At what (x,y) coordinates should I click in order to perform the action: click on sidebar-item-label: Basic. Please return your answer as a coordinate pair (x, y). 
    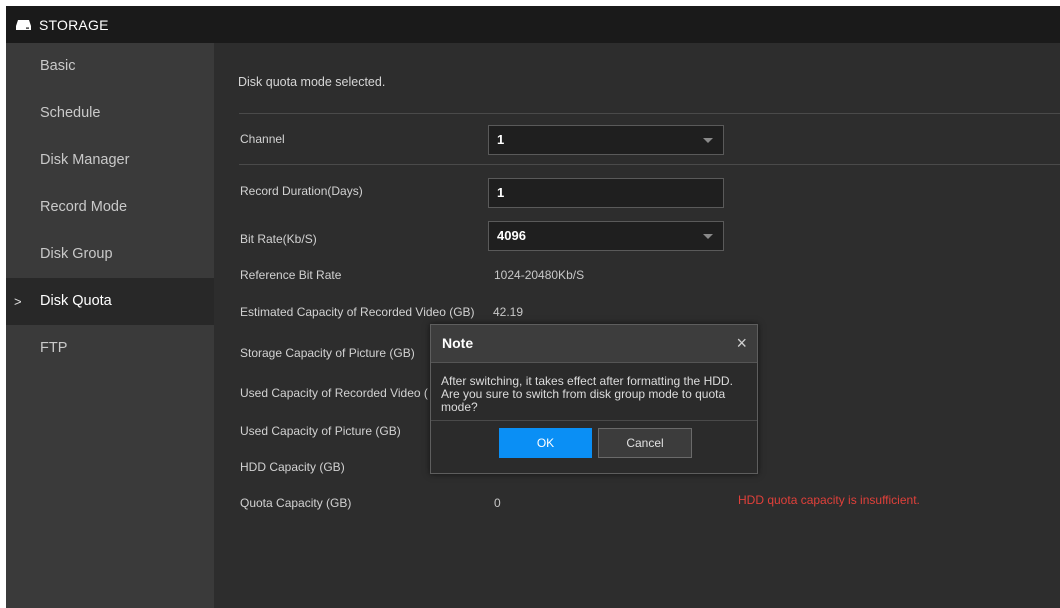
    Looking at the image, I should click on (58, 66).